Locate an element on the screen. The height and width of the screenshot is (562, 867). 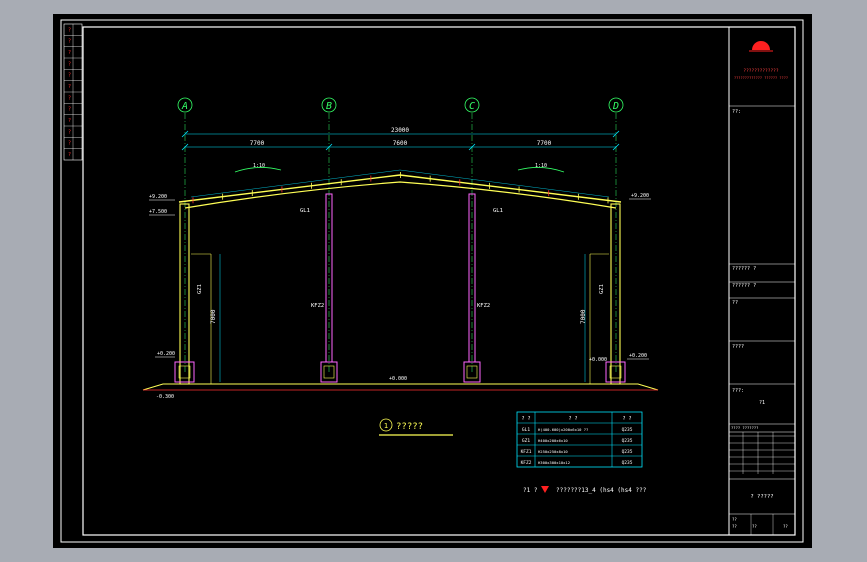
dim-bay-2: 7600 is located at coordinates (400, 143).